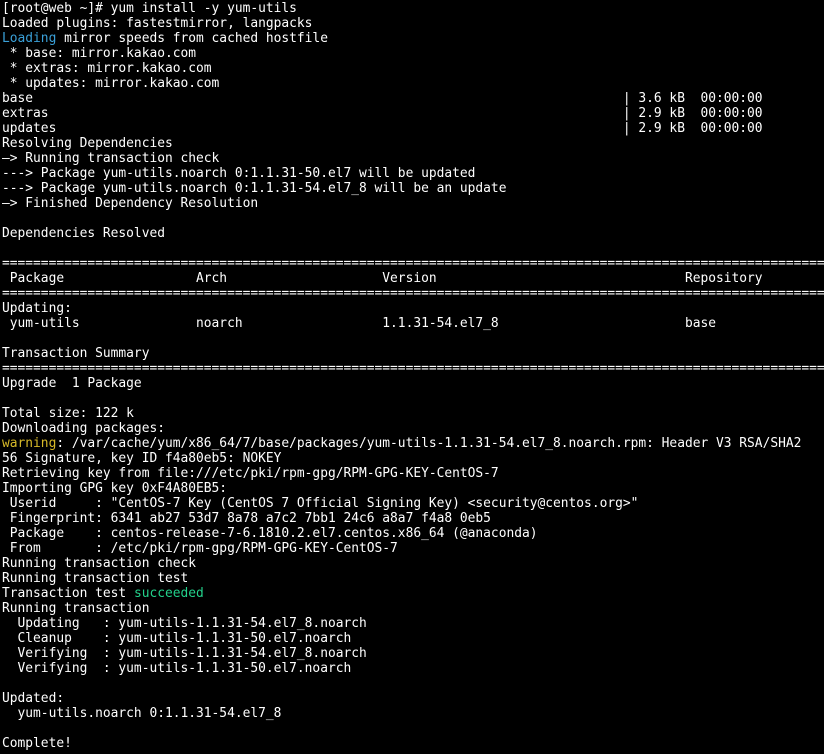 Image resolution: width=824 pixels, height=754 pixels. Describe the element at coordinates (413, 233) in the screenshot. I see `terminal-line: Dependencies Resolved` at that location.